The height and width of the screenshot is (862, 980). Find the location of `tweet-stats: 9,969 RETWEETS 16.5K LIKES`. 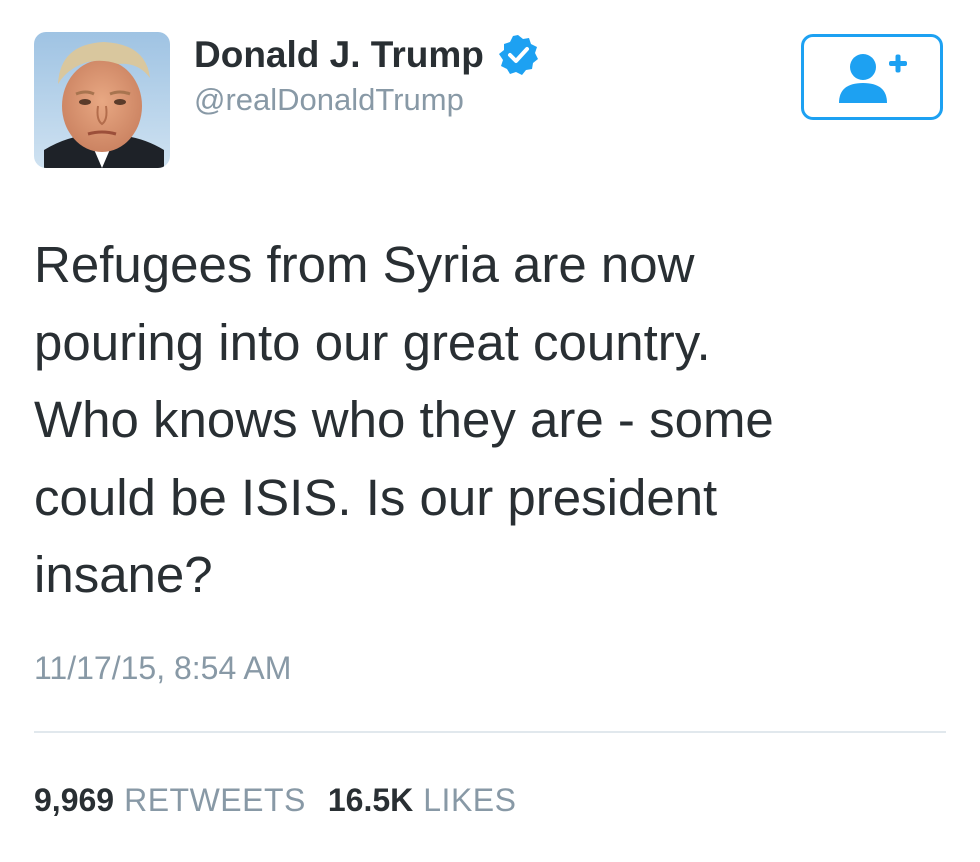

tweet-stats: 9,969 RETWEETS 16.5K LIKES is located at coordinates (275, 800).